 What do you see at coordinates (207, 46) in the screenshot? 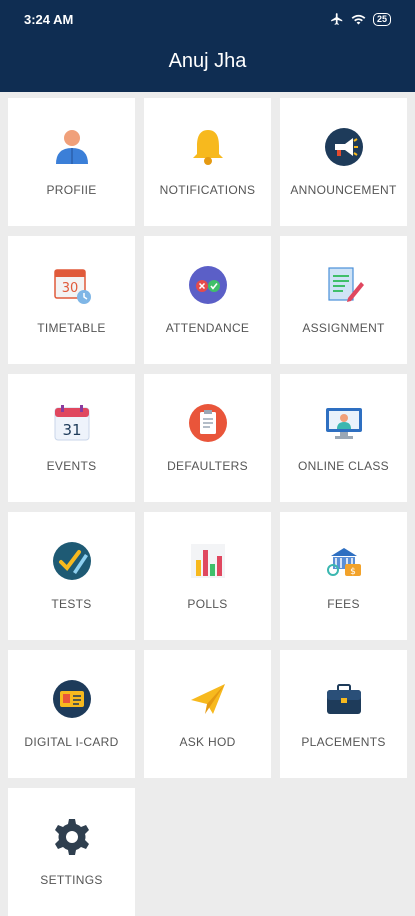
I see `app-header: 3:24 AM 25 Anuj Jha` at bounding box center [207, 46].